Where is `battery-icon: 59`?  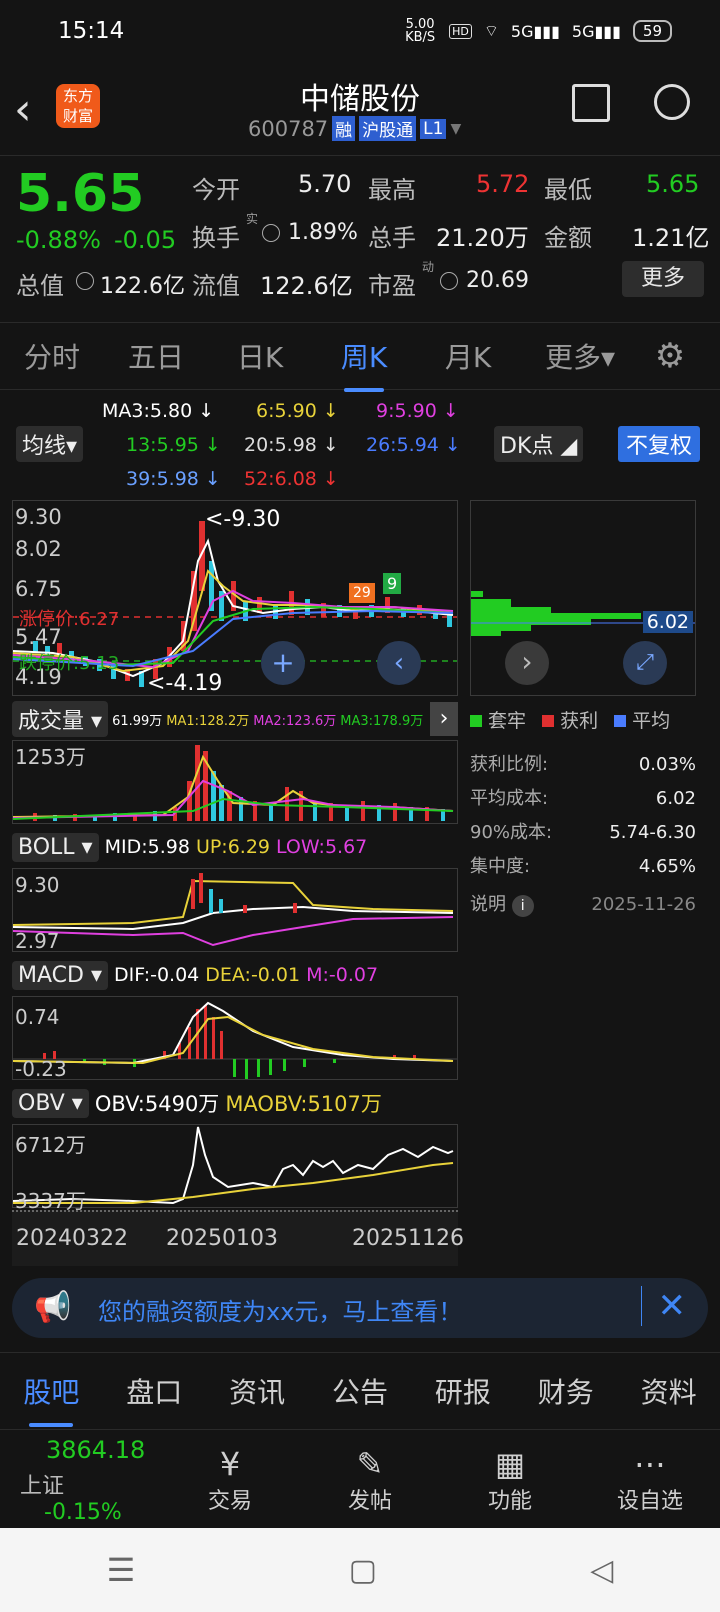
battery-icon: 59 is located at coordinates (652, 31).